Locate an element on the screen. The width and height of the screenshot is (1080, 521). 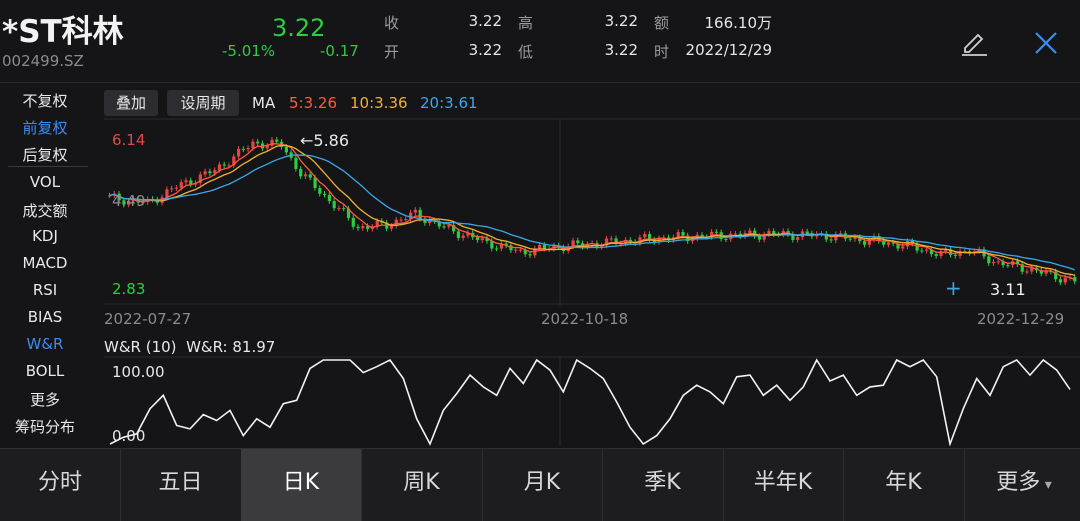
left-price-marker: 4.49 is located at coordinates (129, 201).